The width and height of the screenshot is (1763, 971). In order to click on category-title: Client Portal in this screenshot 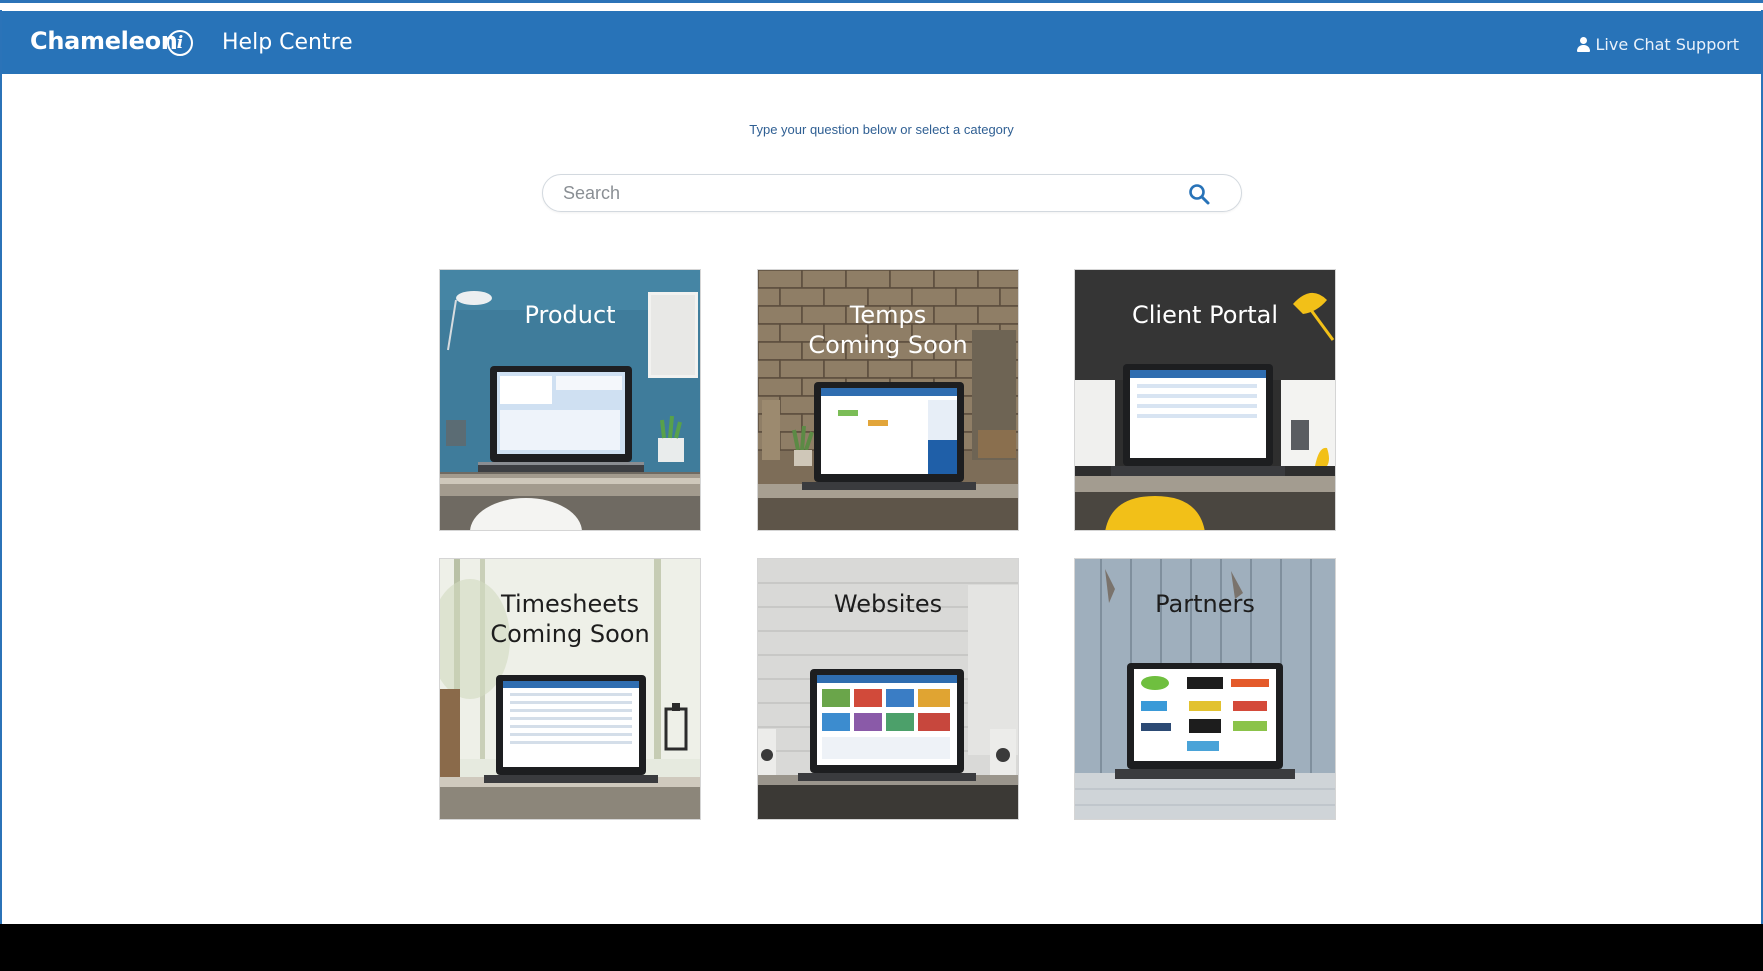, I will do `click(1205, 315)`.